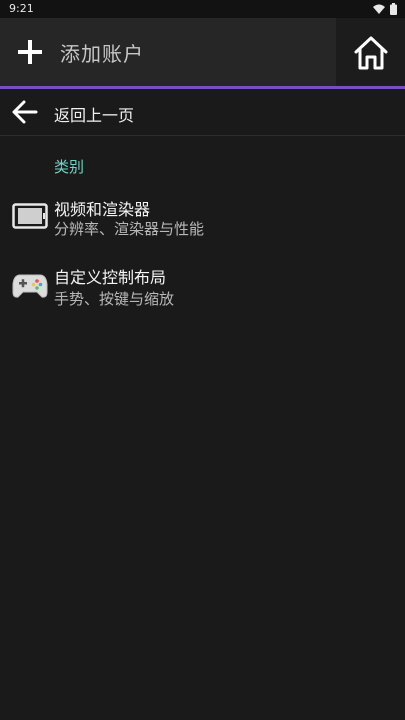  Describe the element at coordinates (94, 115) in the screenshot. I see `back-label: 返回上一页` at that location.